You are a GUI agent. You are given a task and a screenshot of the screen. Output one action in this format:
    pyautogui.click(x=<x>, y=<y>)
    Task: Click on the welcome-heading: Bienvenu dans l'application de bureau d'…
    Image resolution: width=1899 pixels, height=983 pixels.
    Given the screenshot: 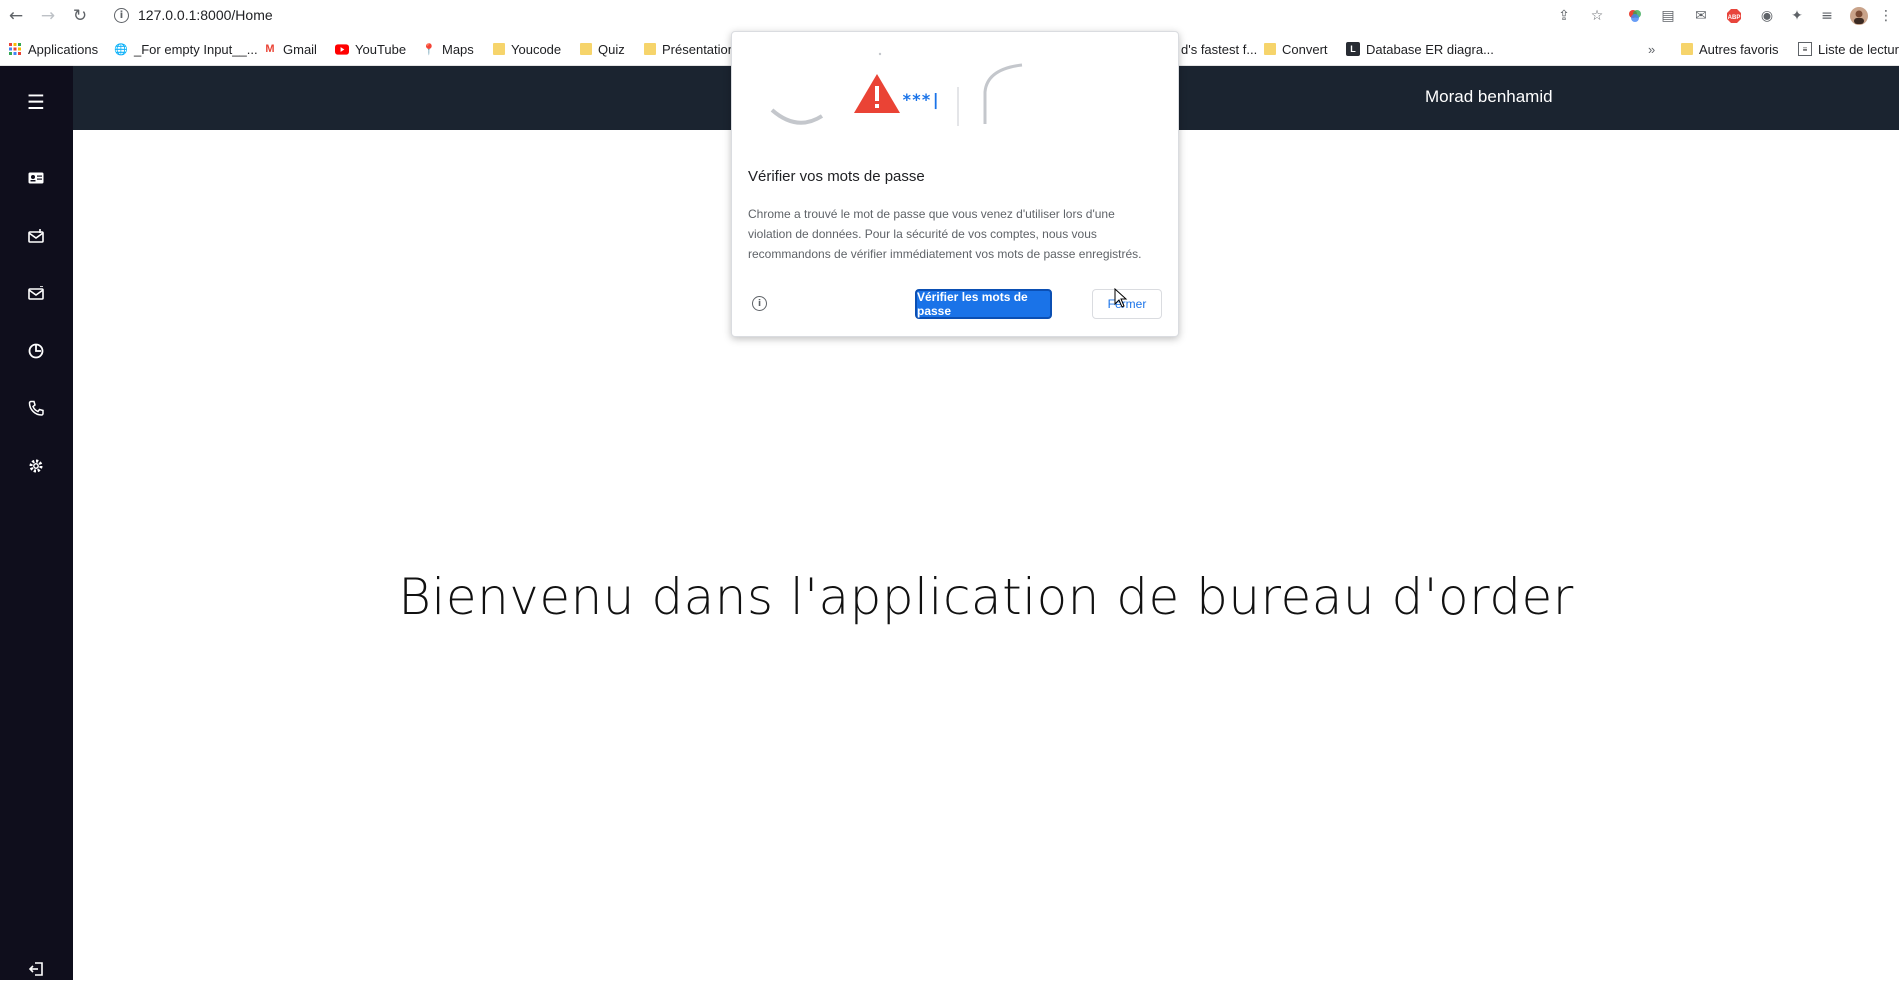 What is the action you would take?
    pyautogui.click(x=986, y=597)
    